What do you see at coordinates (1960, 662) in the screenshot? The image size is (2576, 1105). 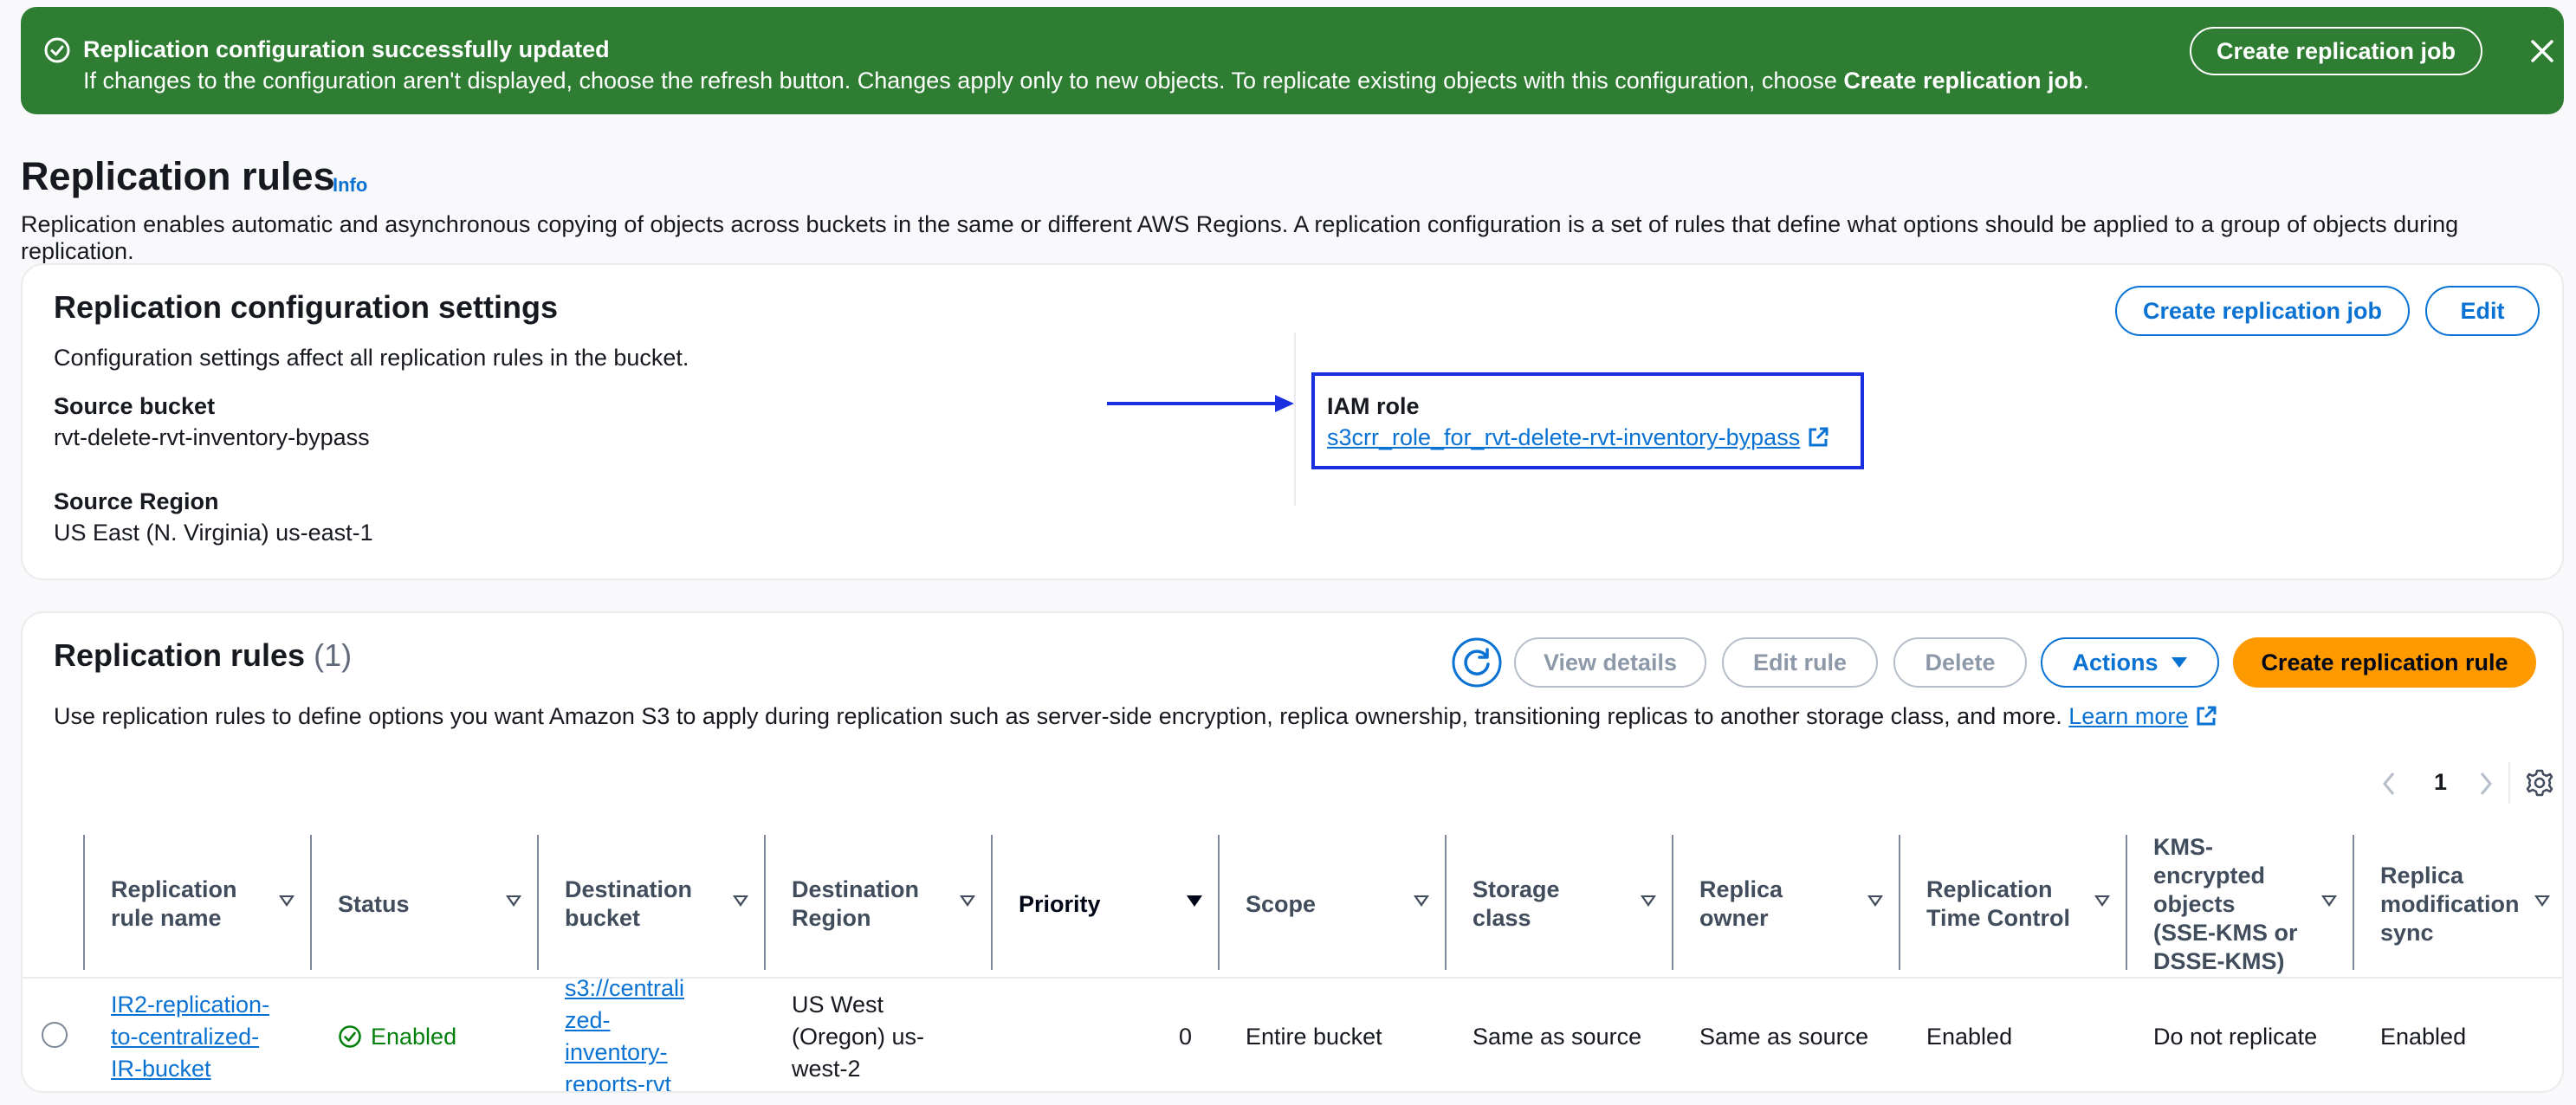 I see `delete-button: Delete` at bounding box center [1960, 662].